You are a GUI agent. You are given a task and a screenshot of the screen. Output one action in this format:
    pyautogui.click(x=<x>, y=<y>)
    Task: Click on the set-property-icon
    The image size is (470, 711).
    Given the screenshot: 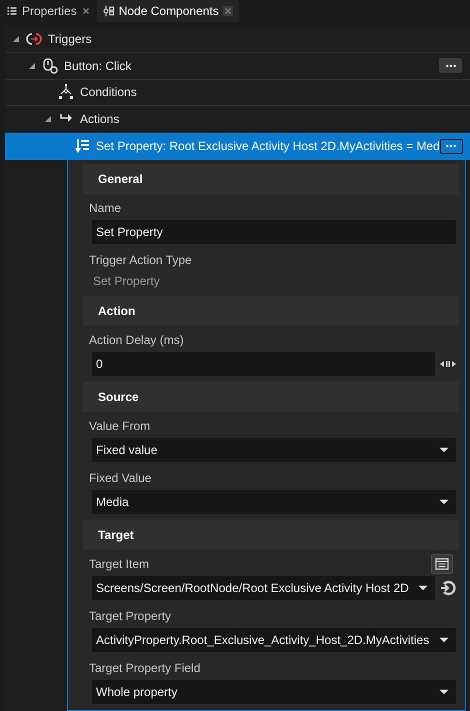 What is the action you would take?
    pyautogui.click(x=82, y=146)
    